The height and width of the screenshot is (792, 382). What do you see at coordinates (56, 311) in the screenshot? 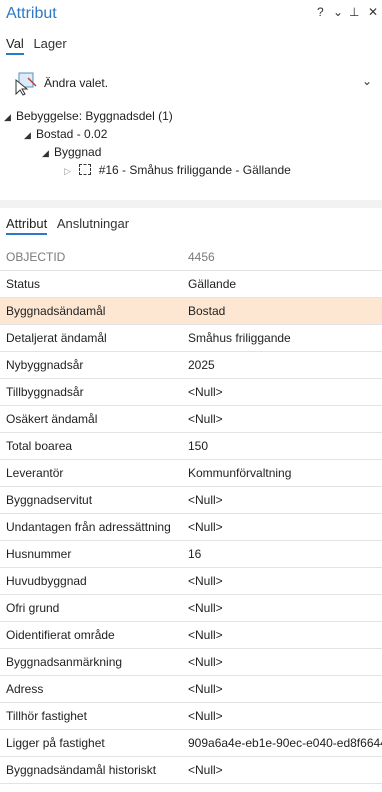
I see `field-name: Byggnadsändamål` at bounding box center [56, 311].